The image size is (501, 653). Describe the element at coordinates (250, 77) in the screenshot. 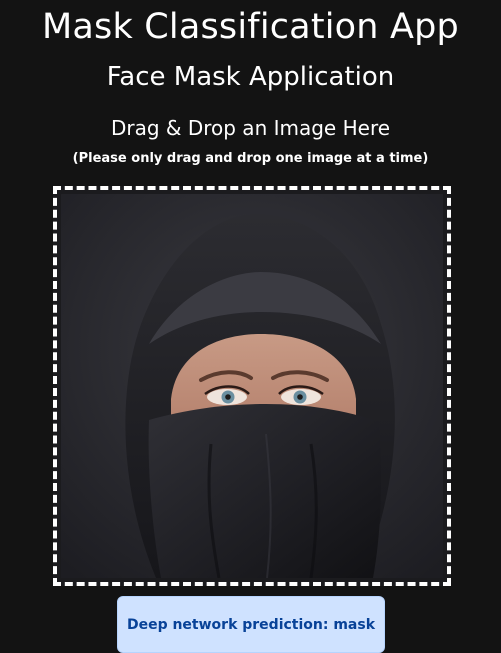

I see `app-subtitle: Face Mask Application` at that location.